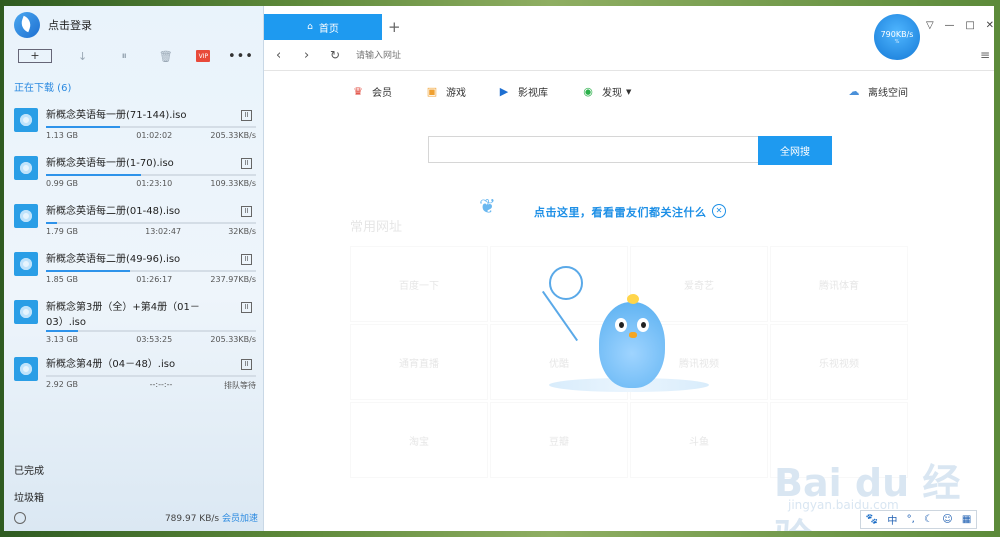  Describe the element at coordinates (394, 27) in the screenshot. I see `new-tab-button: +` at that location.